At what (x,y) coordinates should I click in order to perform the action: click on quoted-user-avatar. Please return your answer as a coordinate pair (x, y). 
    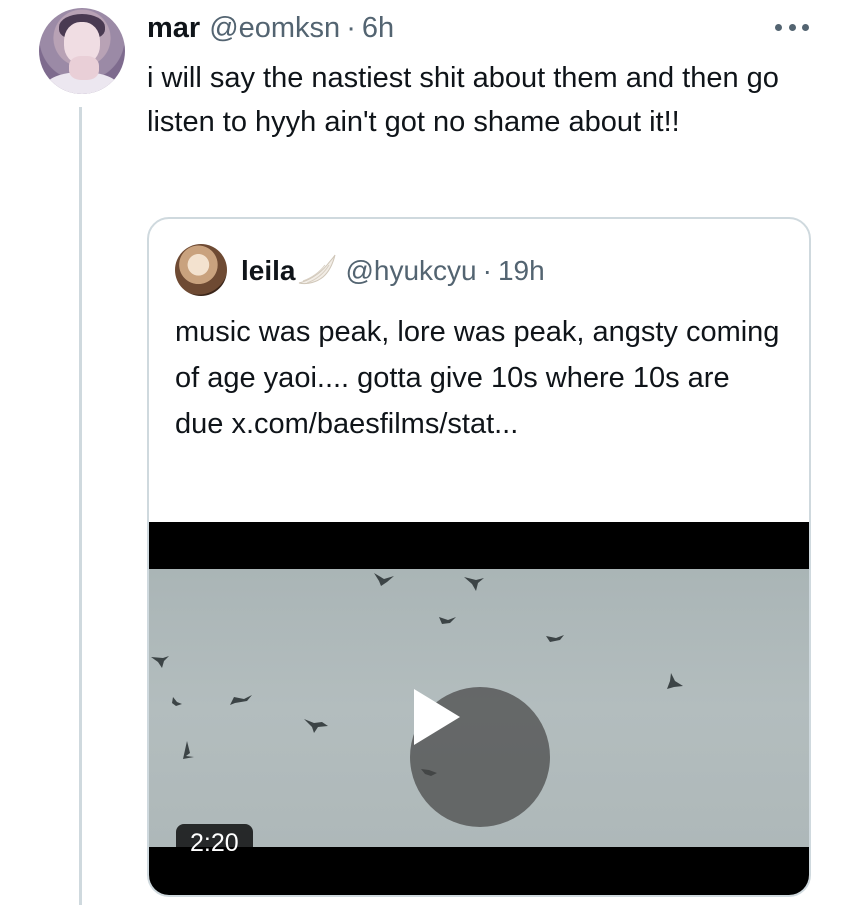
    Looking at the image, I should click on (201, 270).